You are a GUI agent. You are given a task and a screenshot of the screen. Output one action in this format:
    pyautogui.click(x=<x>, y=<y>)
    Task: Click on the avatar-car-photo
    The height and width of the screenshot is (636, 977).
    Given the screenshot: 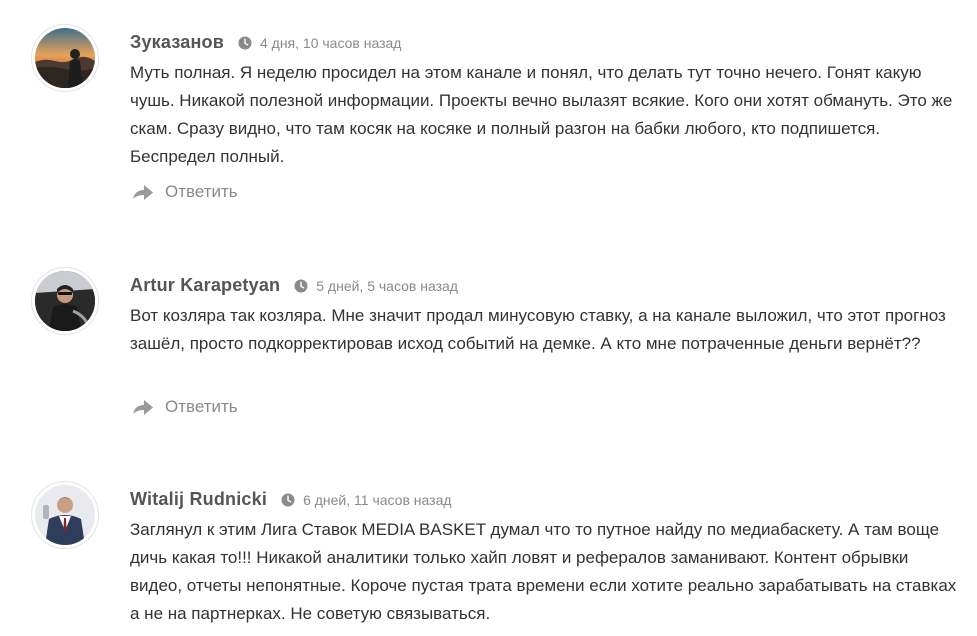 What is the action you would take?
    pyautogui.click(x=65, y=301)
    